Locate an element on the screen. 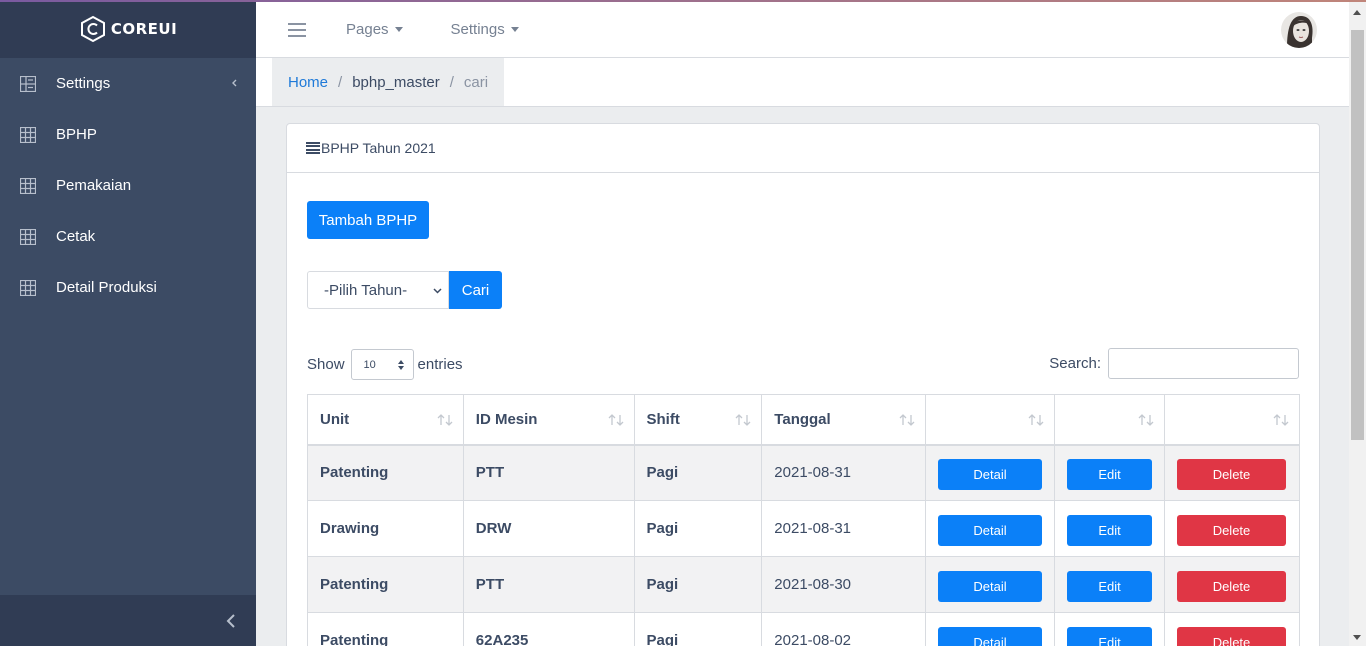  cell-unit: Drawing is located at coordinates (385, 528).